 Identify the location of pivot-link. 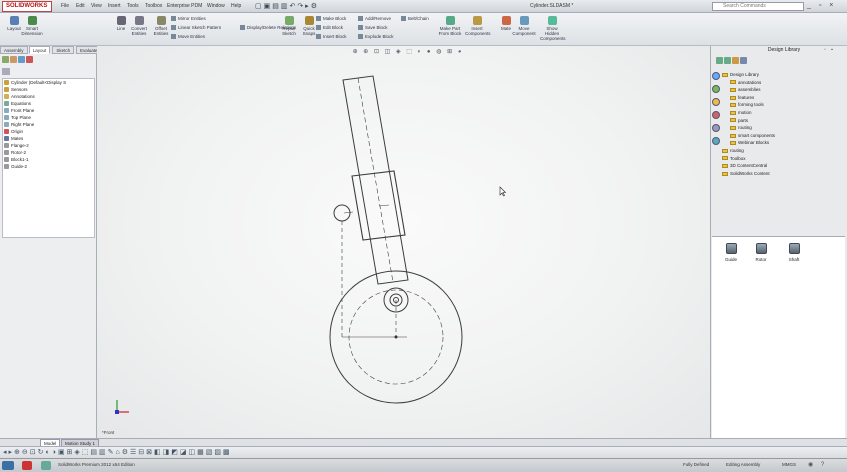
(348, 212).